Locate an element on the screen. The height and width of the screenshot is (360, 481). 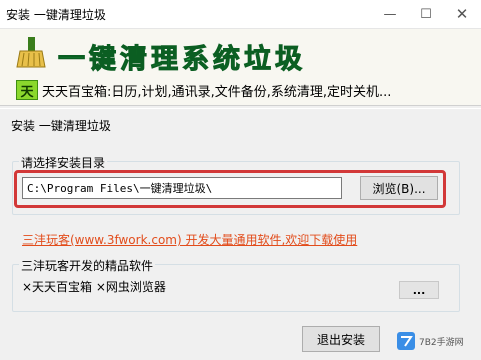
watermark-logo-icon is located at coordinates (406, 341).